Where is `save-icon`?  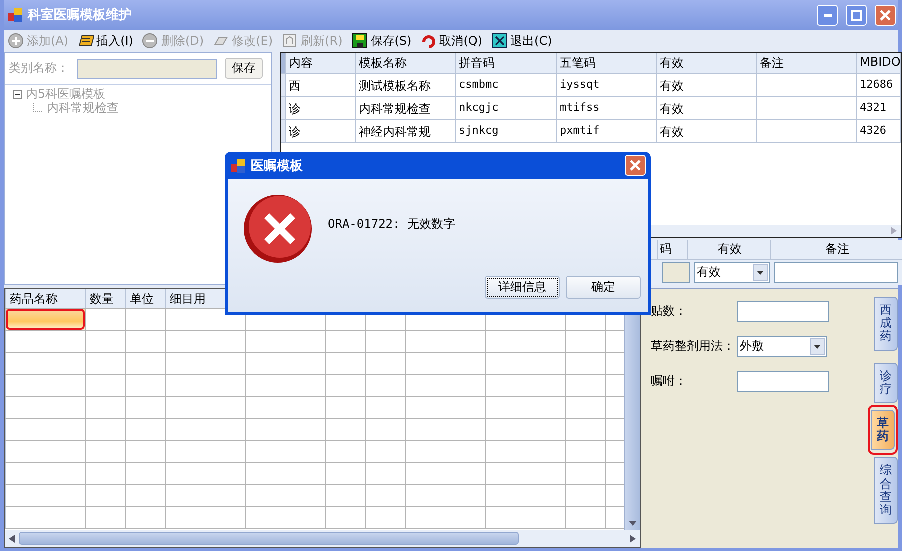 save-icon is located at coordinates (360, 41).